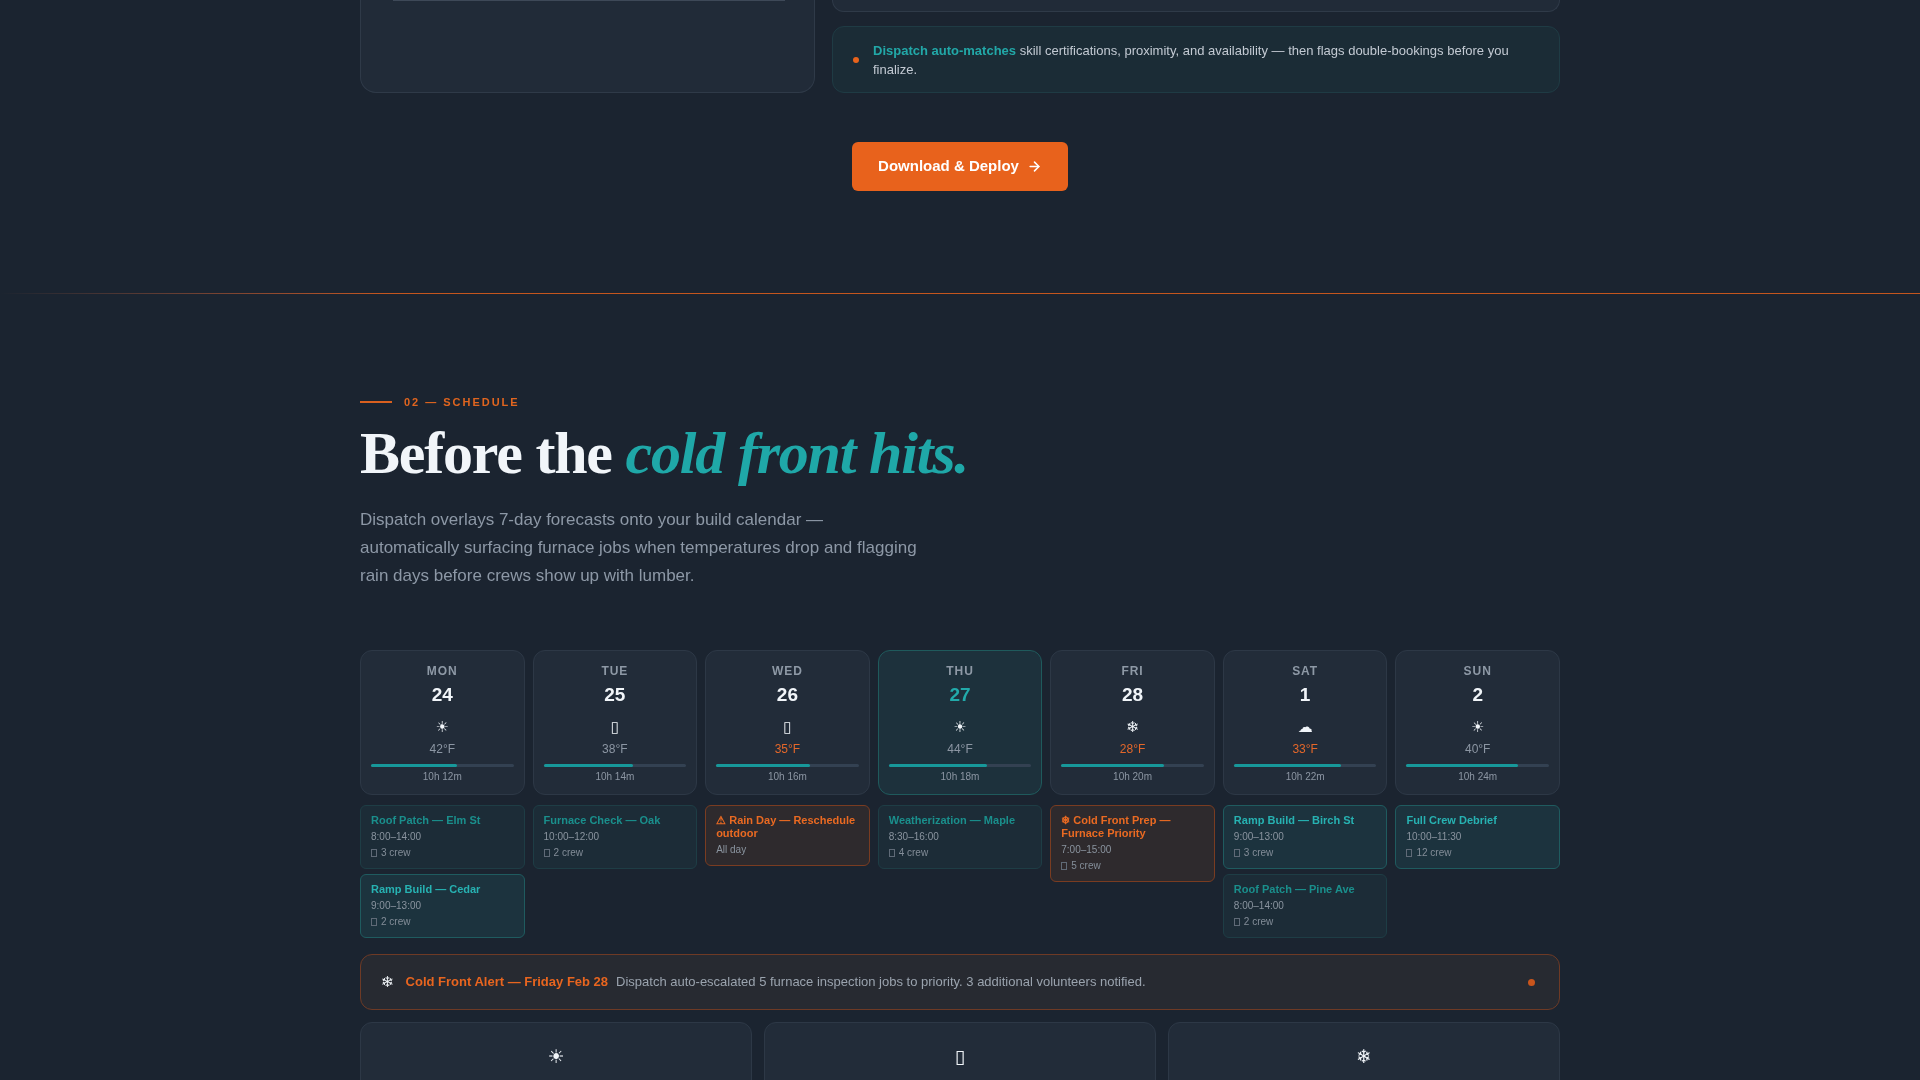 This screenshot has height=1080, width=1920. I want to click on daylight-duration: 10h 18m, so click(960, 777).